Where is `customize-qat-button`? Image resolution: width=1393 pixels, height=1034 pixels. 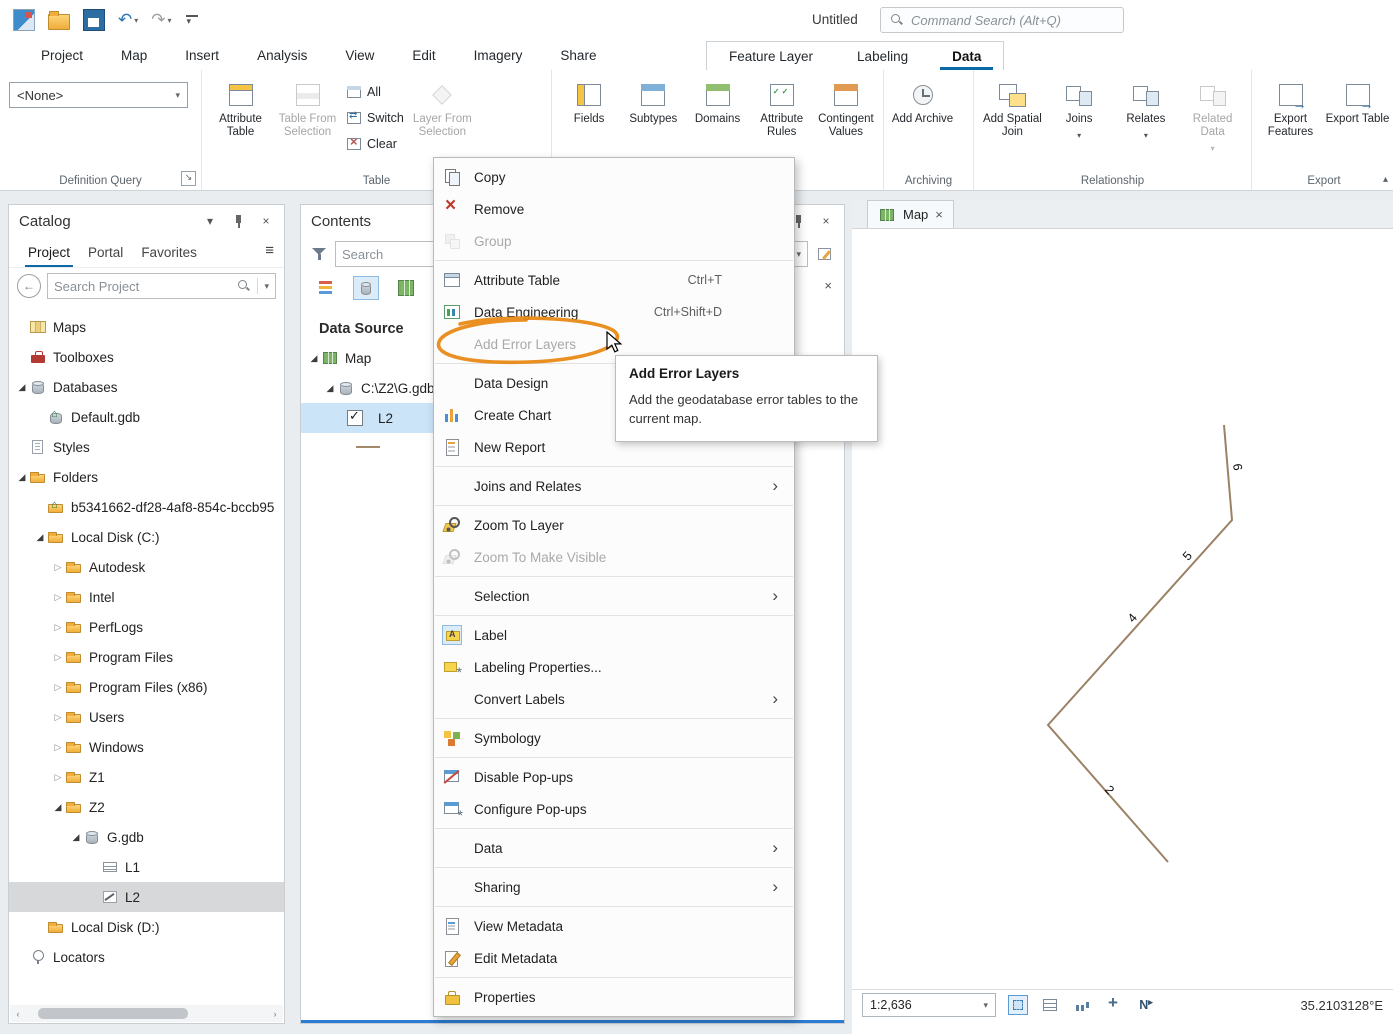 customize-qat-button is located at coordinates (192, 20).